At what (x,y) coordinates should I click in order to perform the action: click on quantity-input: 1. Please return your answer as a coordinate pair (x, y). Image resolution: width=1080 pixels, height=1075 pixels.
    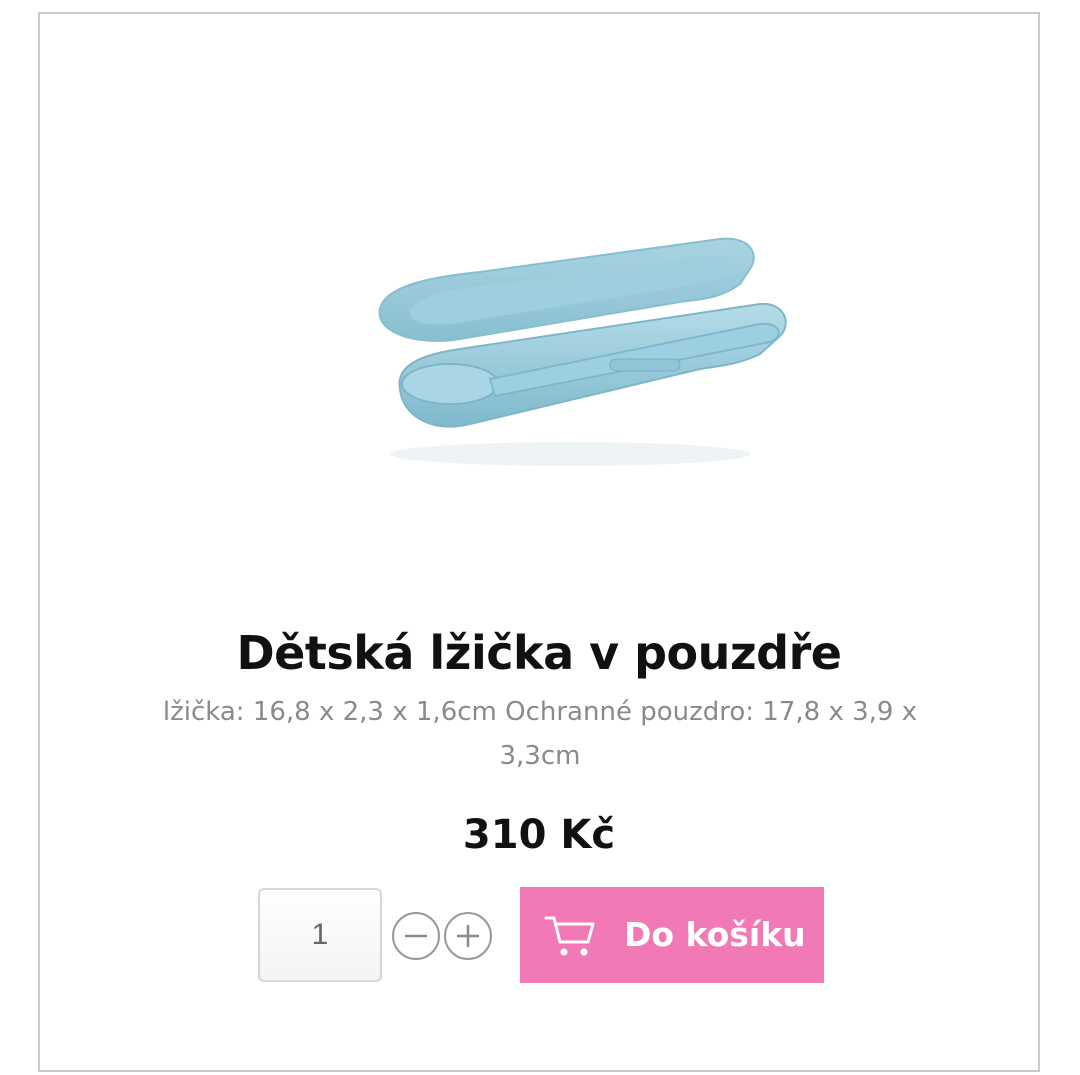
    Looking at the image, I should click on (320, 935).